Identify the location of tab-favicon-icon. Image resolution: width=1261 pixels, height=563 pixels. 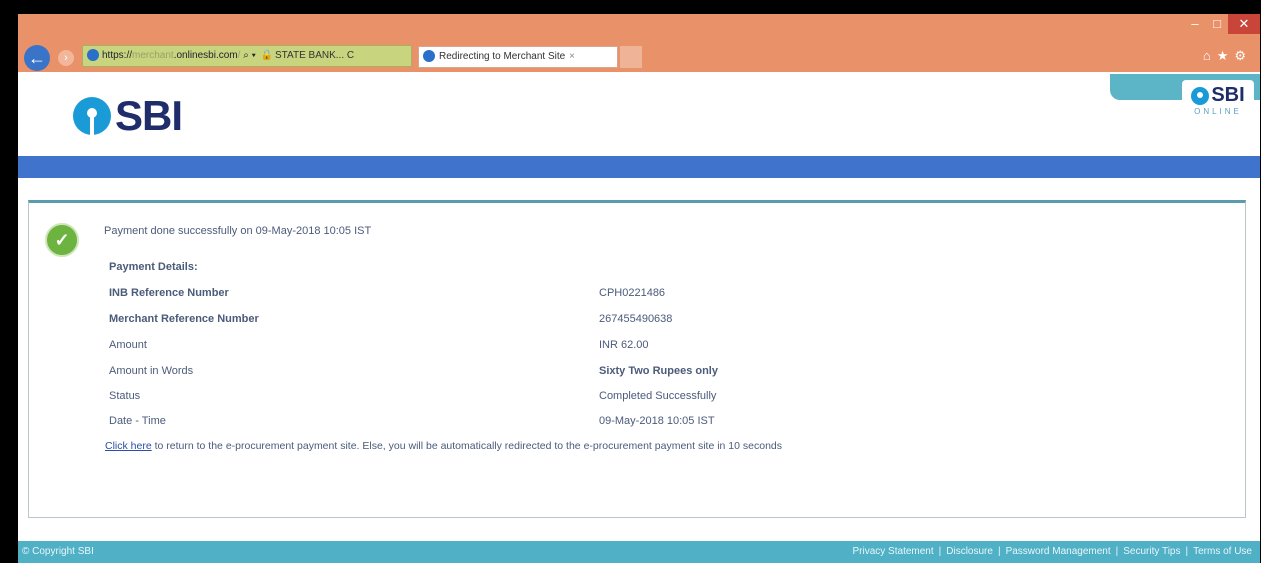
(429, 56).